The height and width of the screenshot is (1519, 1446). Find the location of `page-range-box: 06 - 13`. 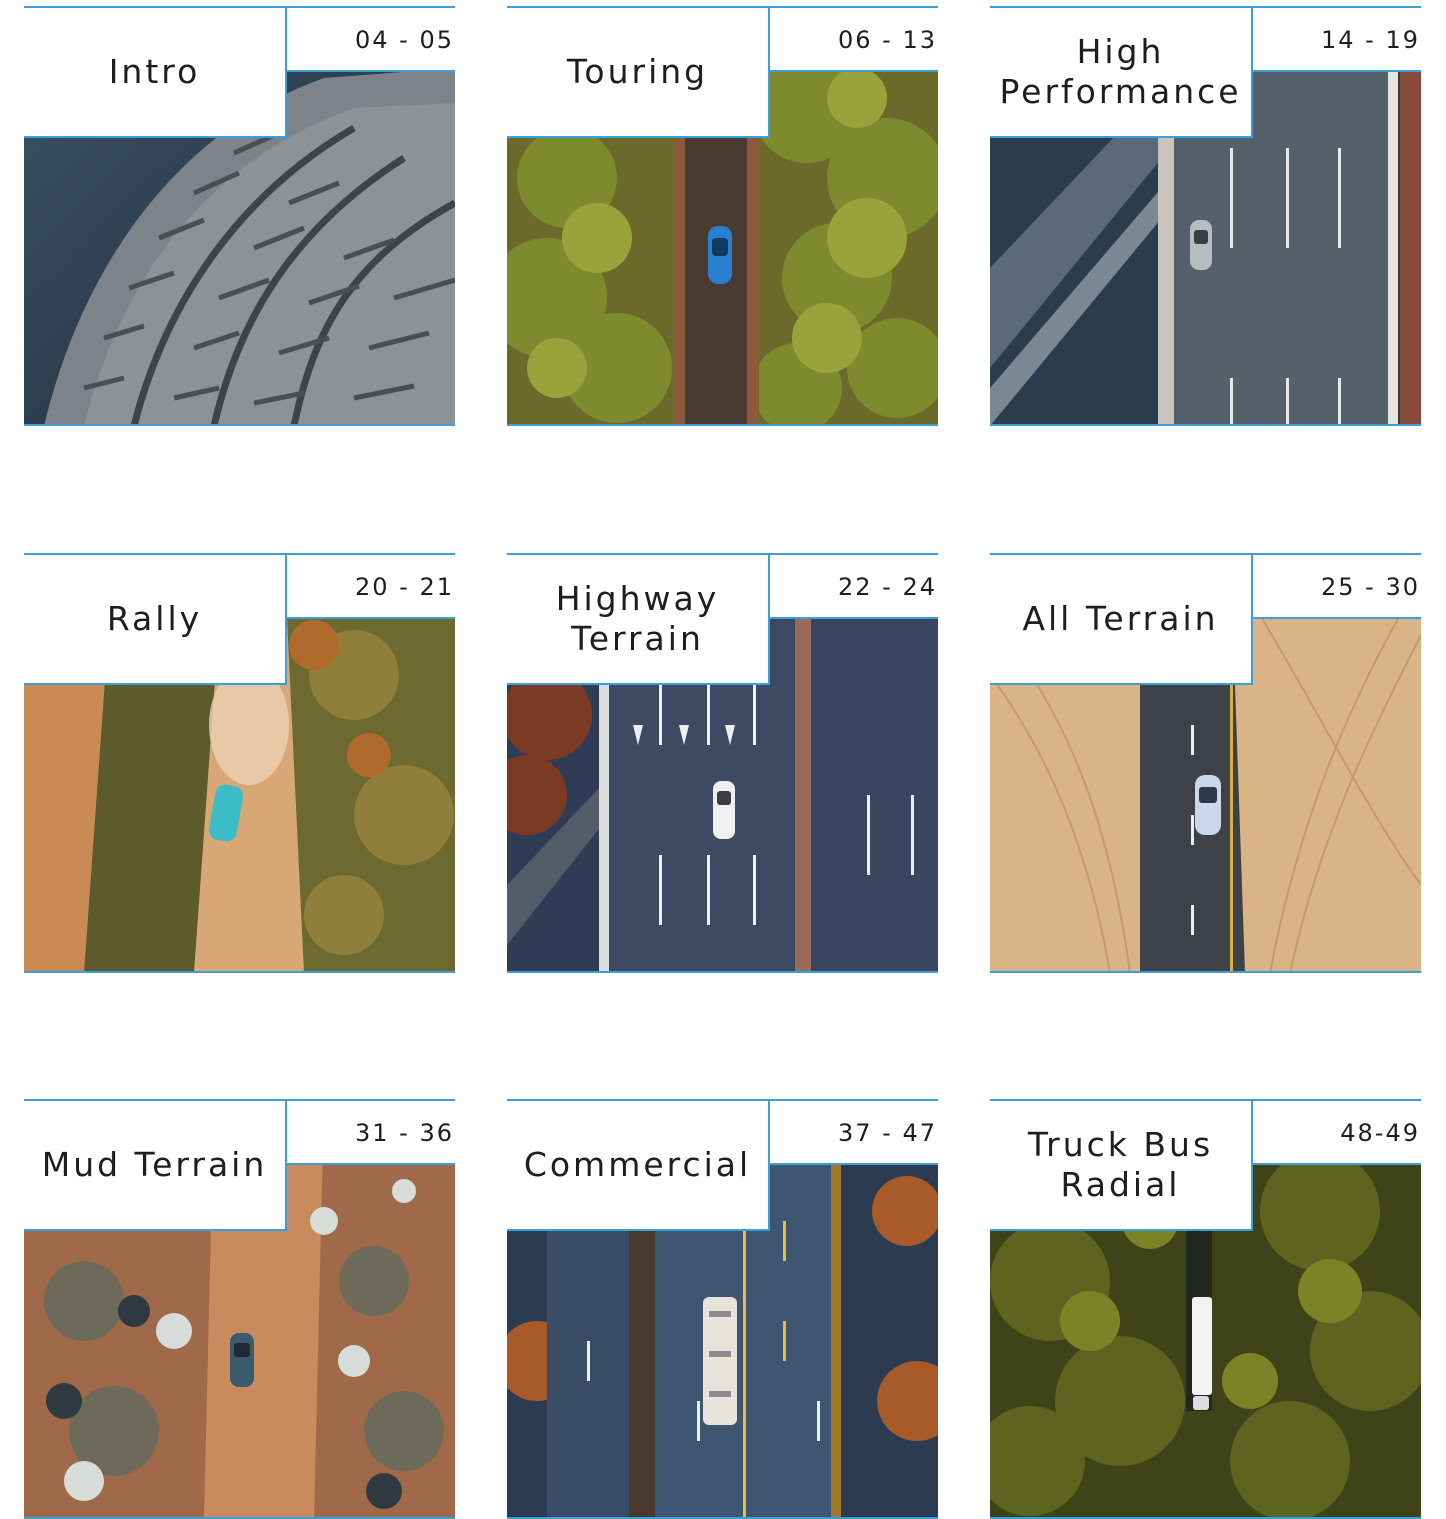

page-range-box: 06 - 13 is located at coordinates (853, 40).